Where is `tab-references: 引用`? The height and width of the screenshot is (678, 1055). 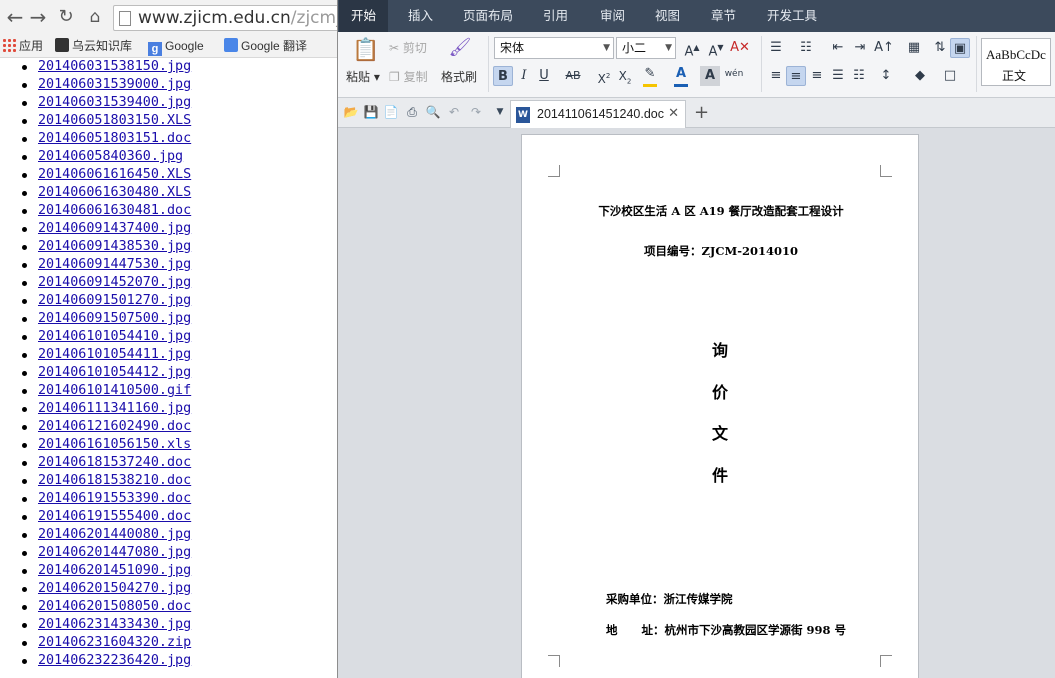 tab-references: 引用 is located at coordinates (555, 16).